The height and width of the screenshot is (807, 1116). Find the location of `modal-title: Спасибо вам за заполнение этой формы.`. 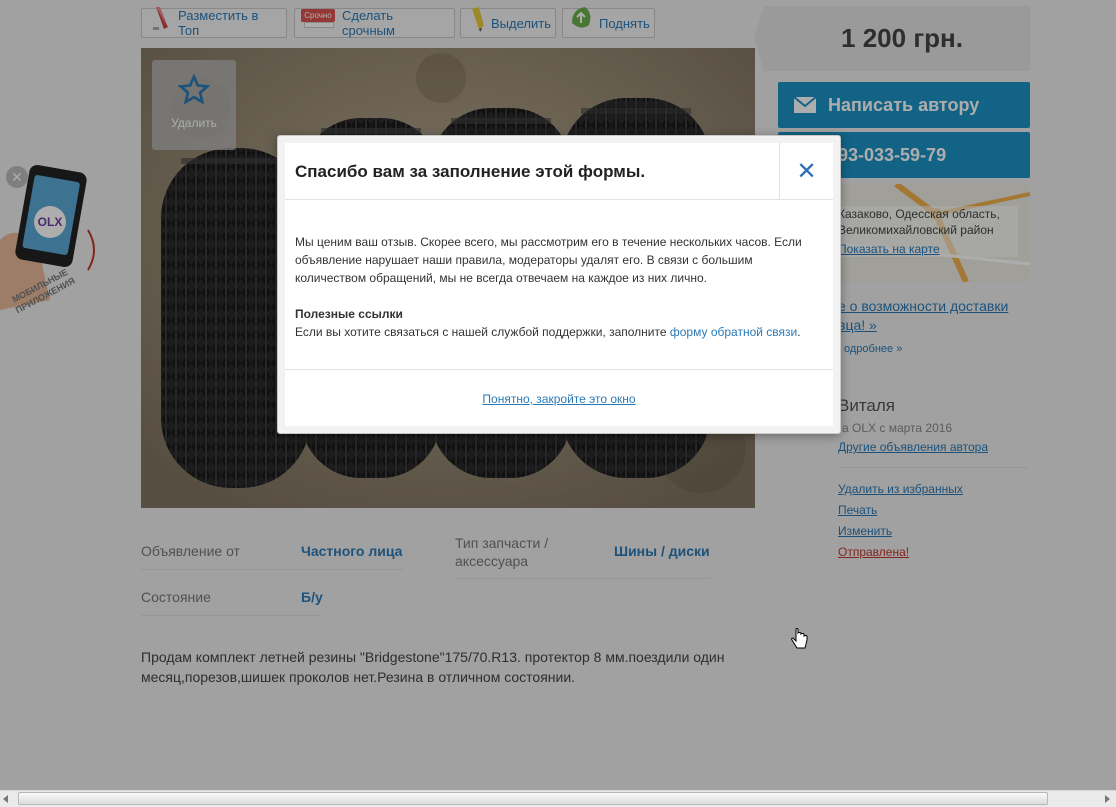

modal-title: Спасибо вам за заполнение этой формы. is located at coordinates (470, 171).